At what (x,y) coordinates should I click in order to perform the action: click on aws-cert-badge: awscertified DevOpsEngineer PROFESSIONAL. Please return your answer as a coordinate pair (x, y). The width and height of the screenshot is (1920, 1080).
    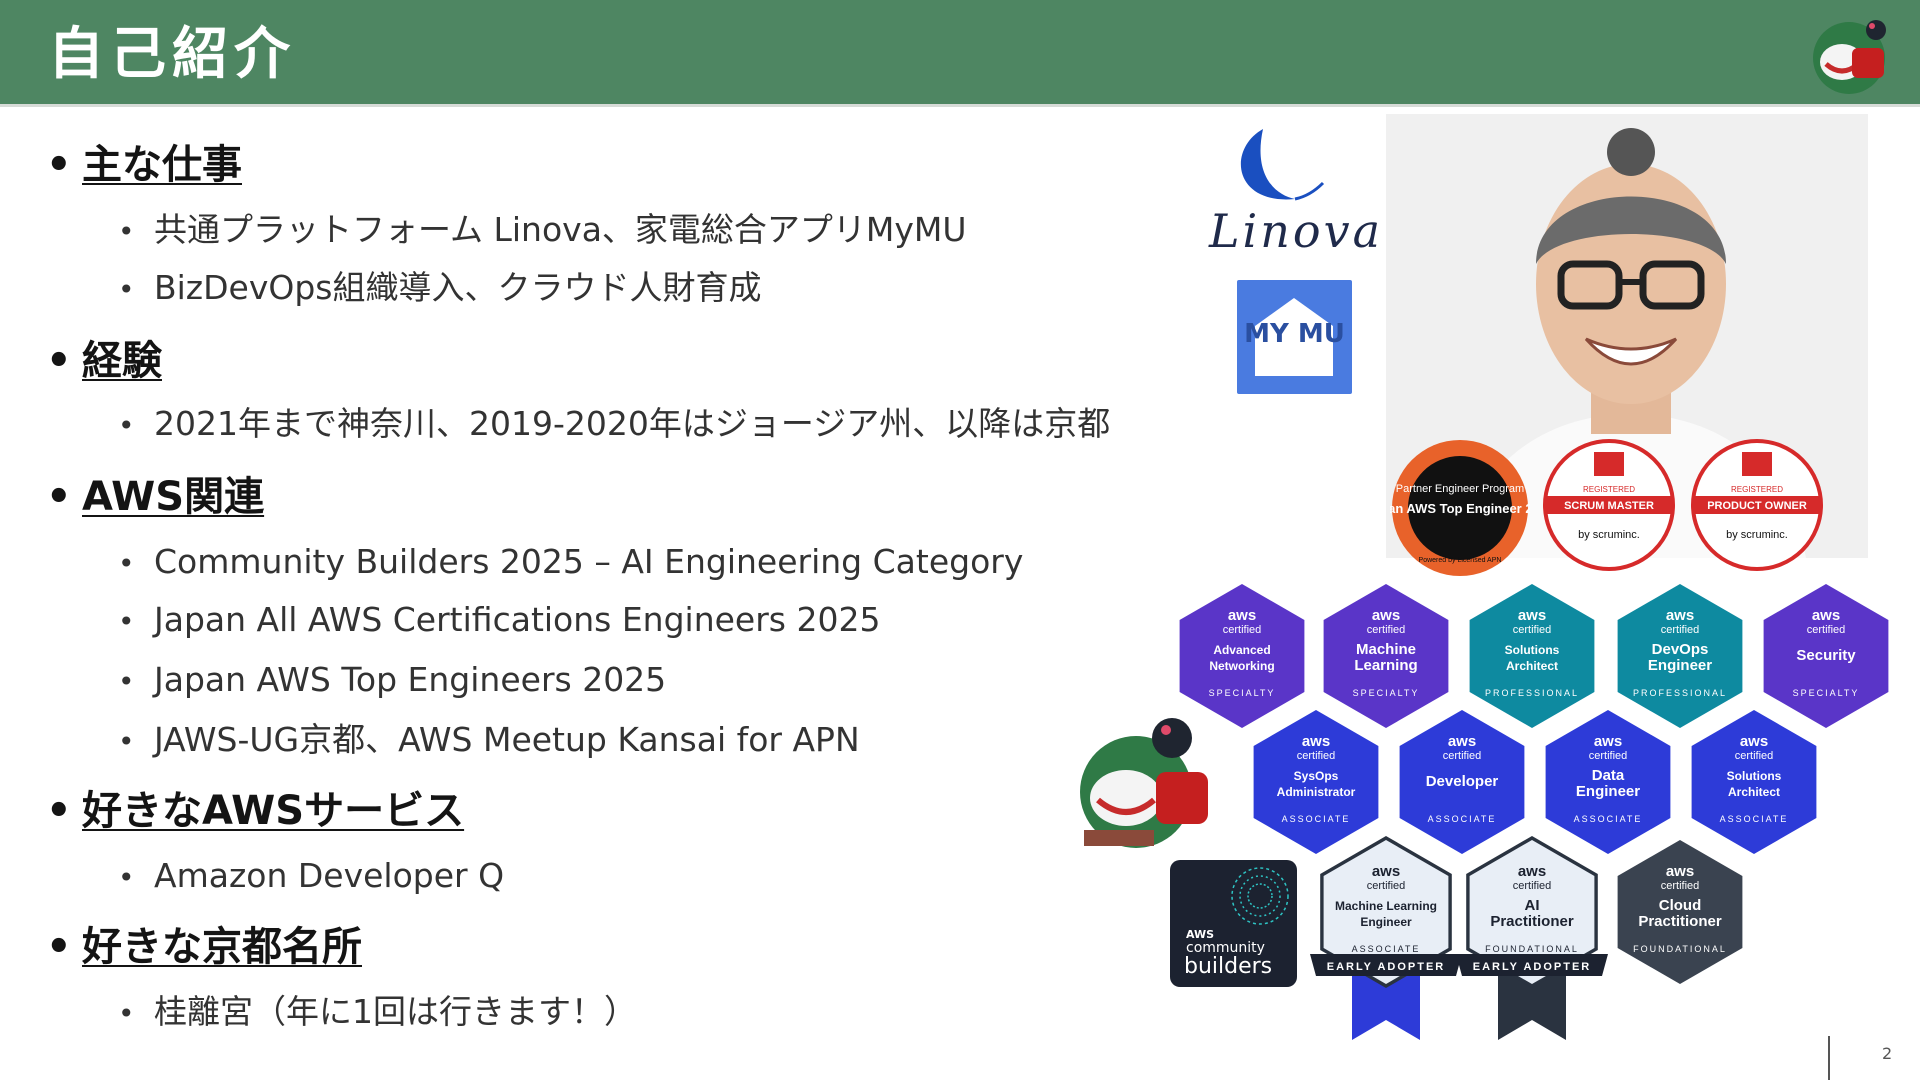
    Looking at the image, I should click on (1680, 656).